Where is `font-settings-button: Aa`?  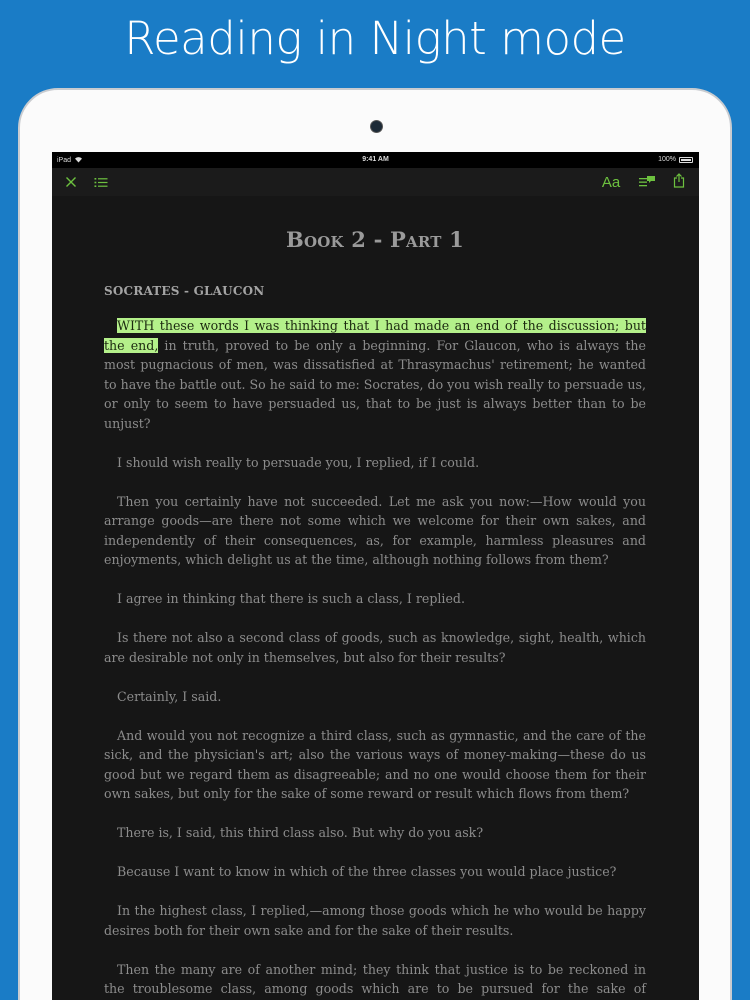
font-settings-button: Aa is located at coordinates (611, 182).